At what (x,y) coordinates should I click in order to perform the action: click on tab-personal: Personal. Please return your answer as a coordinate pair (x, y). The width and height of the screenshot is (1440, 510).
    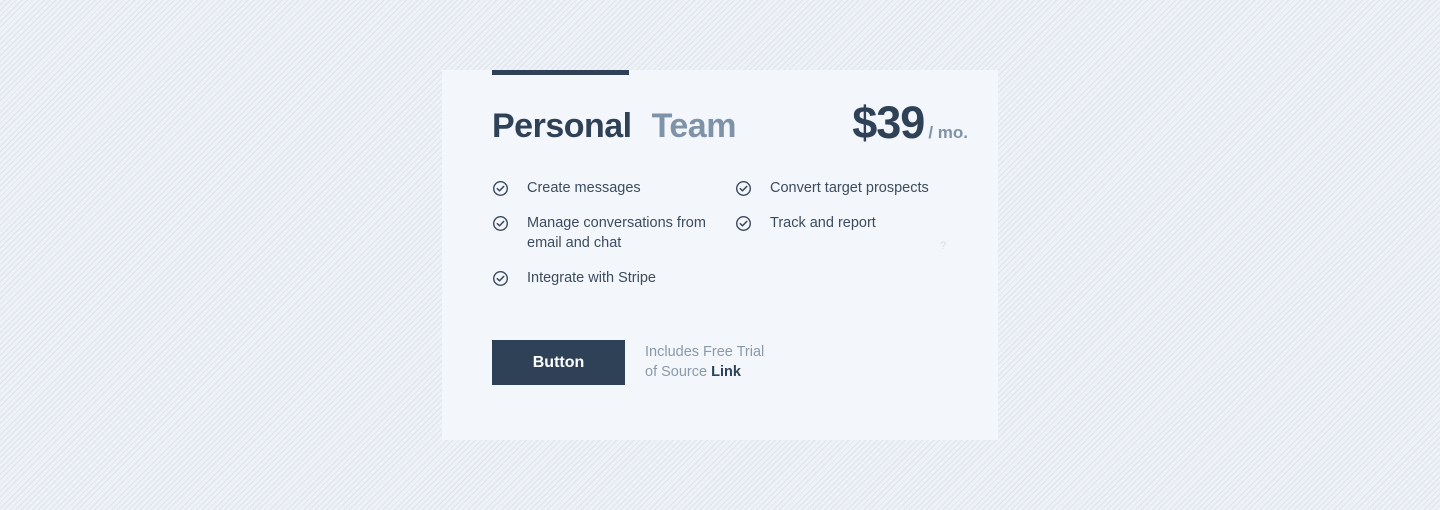
    Looking at the image, I should click on (562, 126).